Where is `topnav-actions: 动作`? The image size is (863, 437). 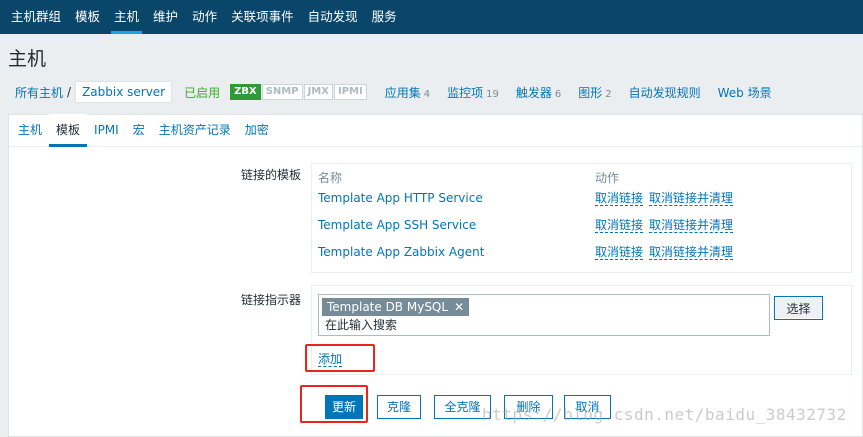
topnav-actions: 动作 is located at coordinates (204, 17).